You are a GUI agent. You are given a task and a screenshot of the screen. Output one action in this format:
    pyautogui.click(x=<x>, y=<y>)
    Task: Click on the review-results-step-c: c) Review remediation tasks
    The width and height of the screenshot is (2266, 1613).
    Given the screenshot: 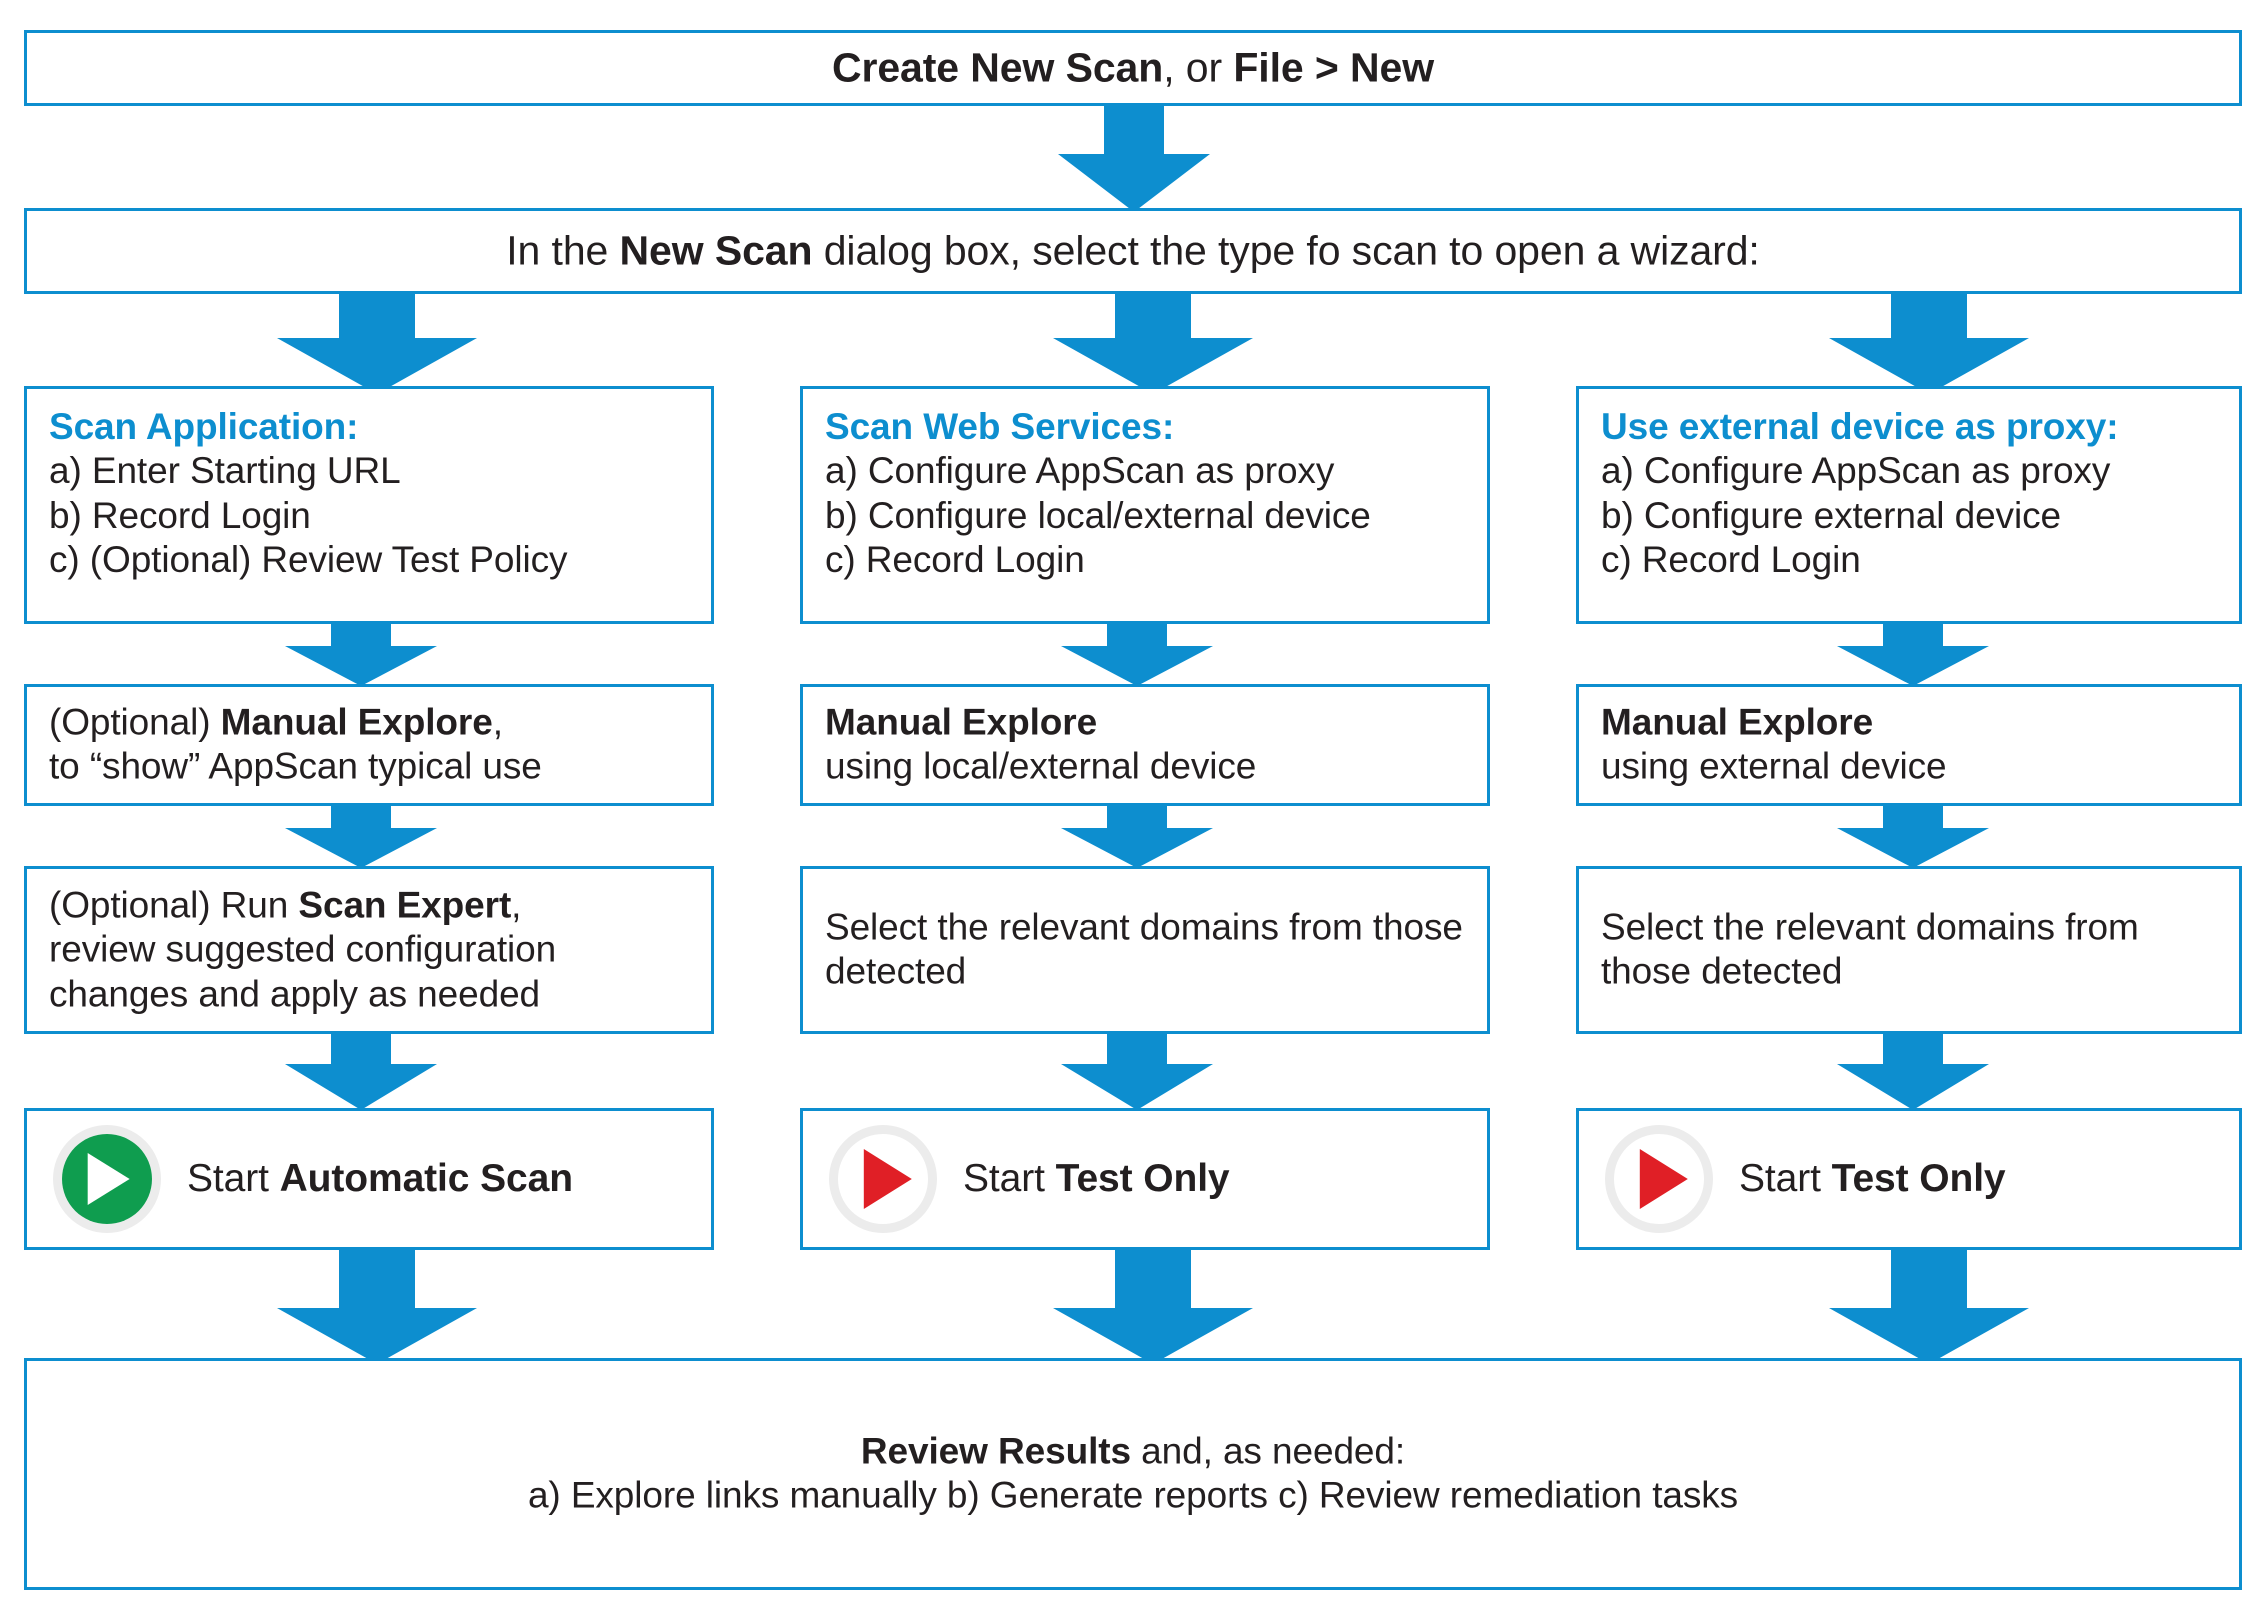 What is the action you would take?
    pyautogui.click(x=1508, y=1495)
    